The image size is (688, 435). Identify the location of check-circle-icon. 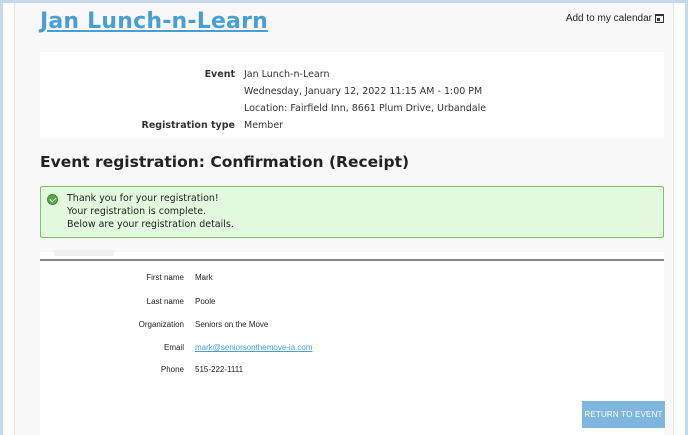
(52, 199).